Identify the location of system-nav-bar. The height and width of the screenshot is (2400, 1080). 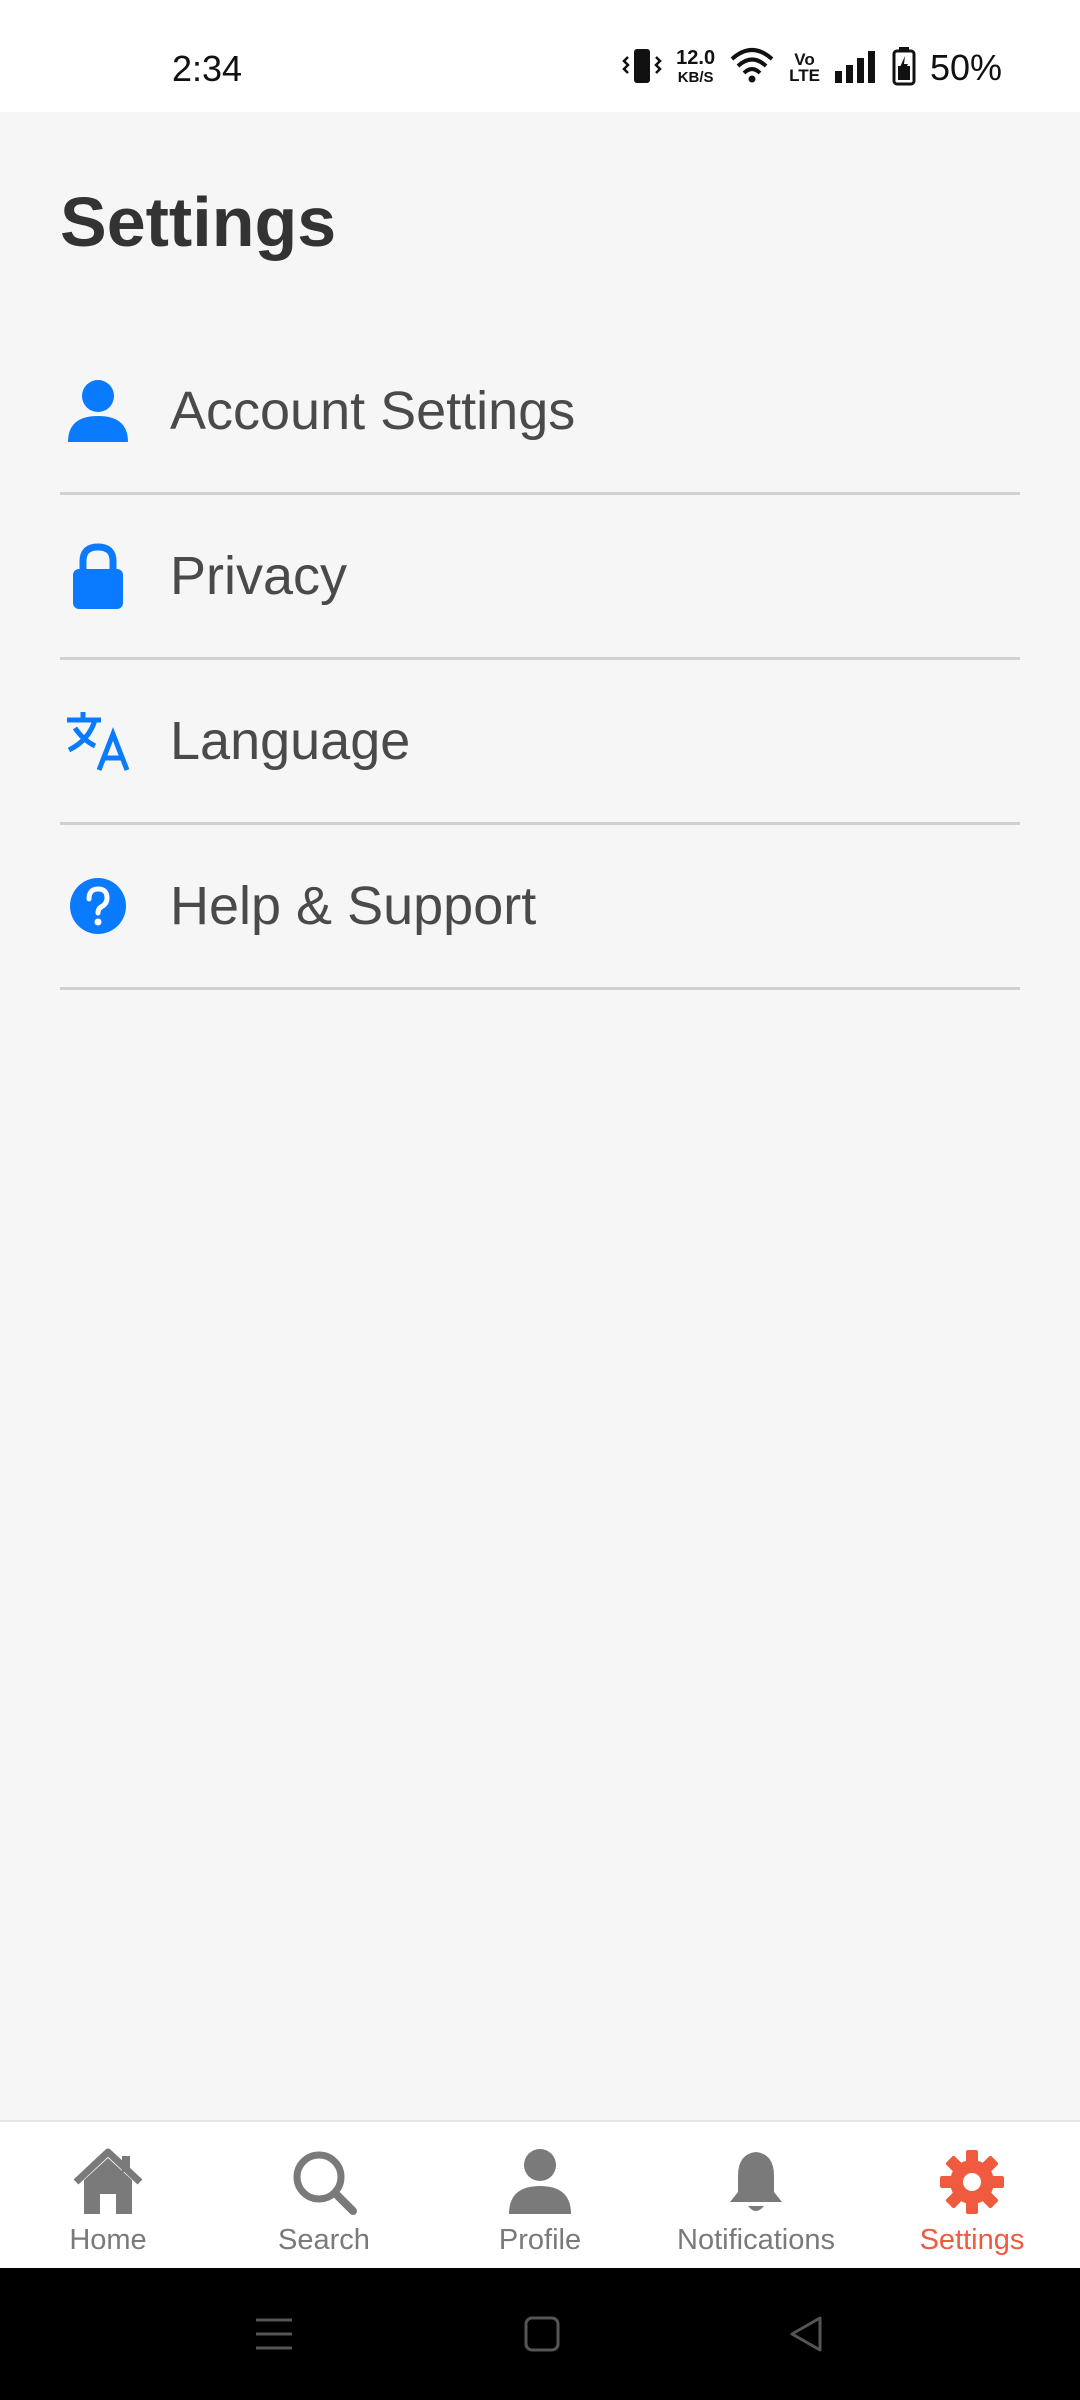
(540, 2334).